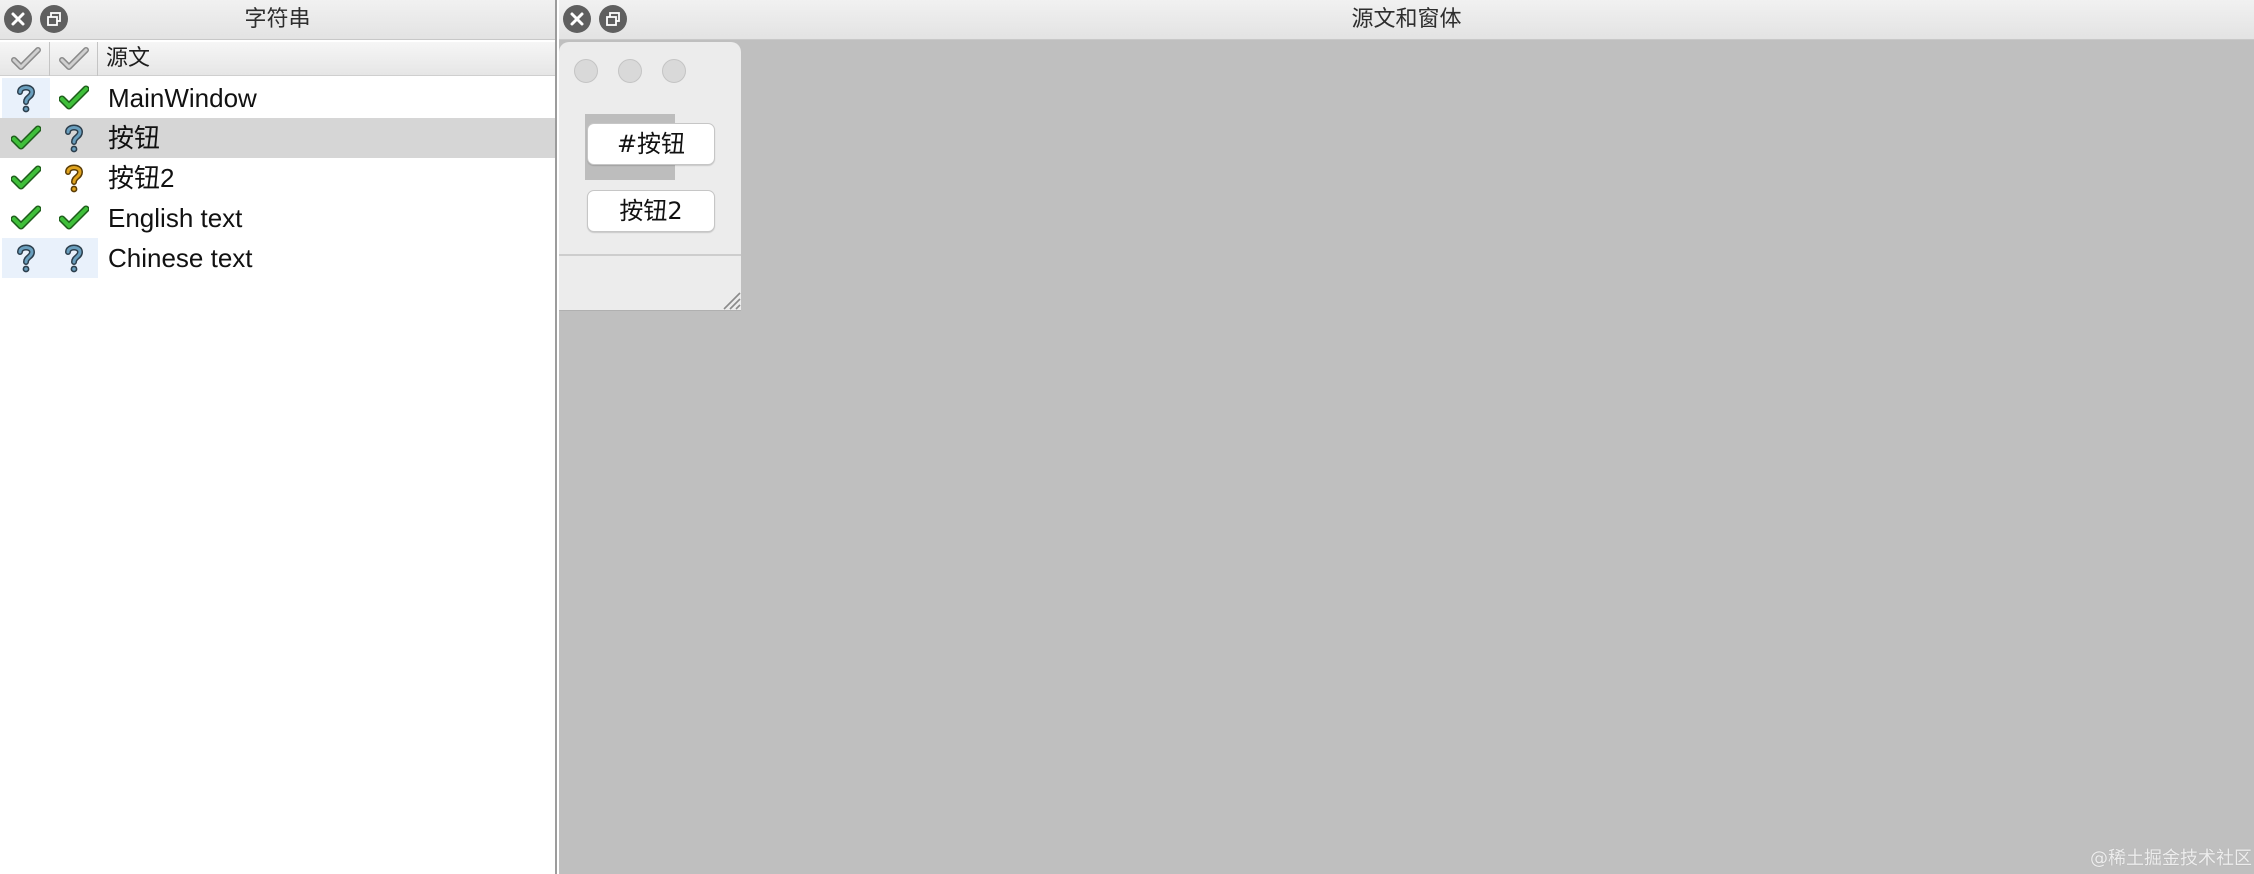  What do you see at coordinates (74, 178) in the screenshot?
I see `question-yellow-icon` at bounding box center [74, 178].